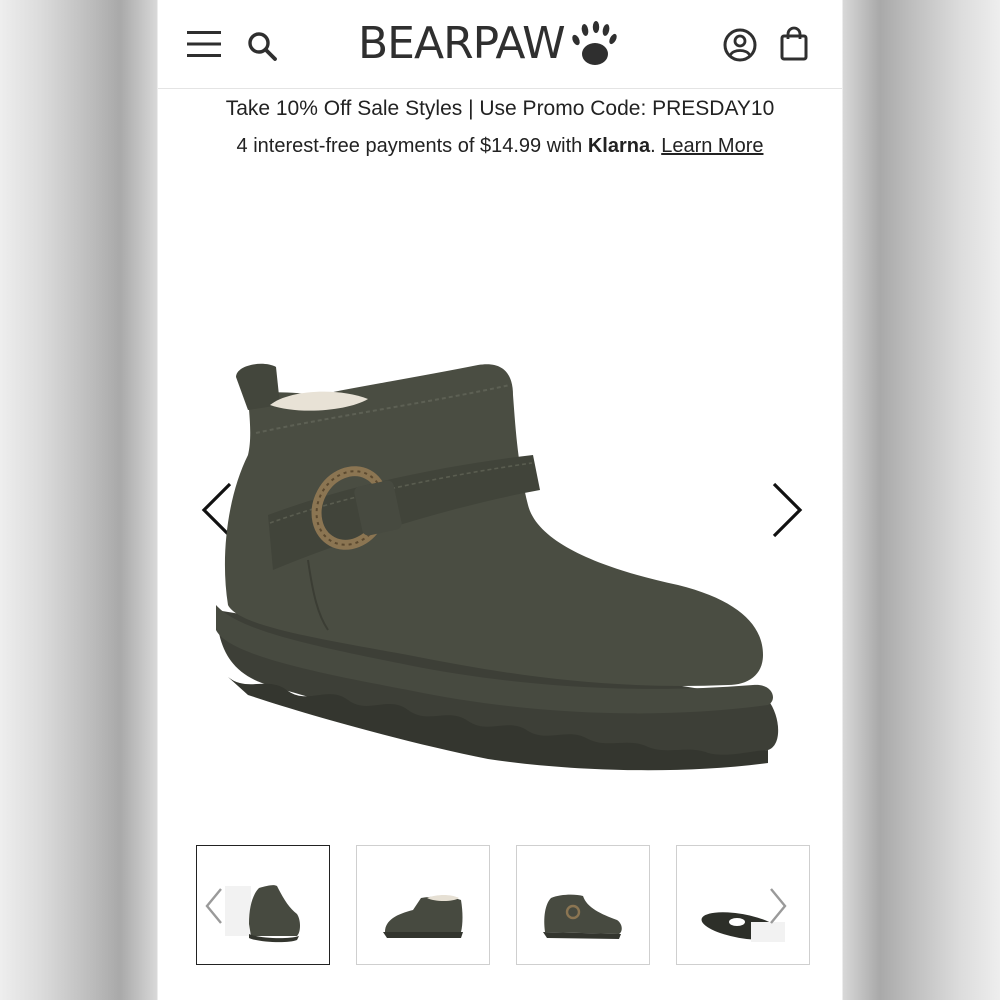 The width and height of the screenshot is (1000, 1000). I want to click on thumbnail-boot-sole-image, so click(743, 927).